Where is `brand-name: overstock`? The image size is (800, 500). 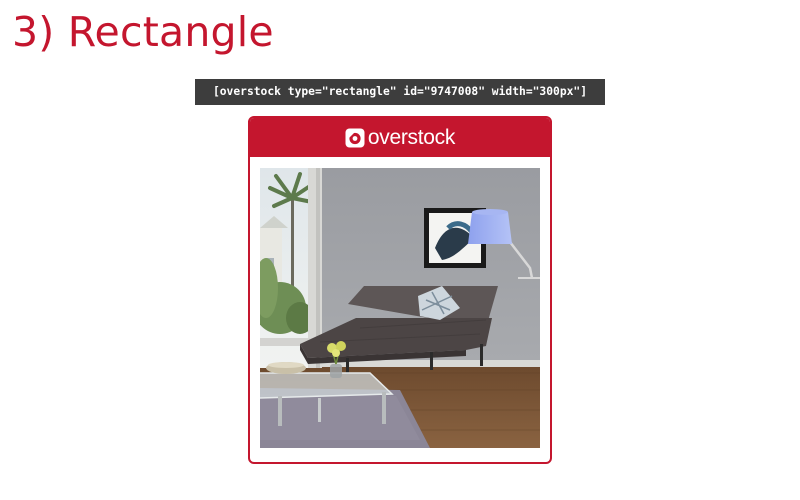 brand-name: overstock is located at coordinates (411, 137).